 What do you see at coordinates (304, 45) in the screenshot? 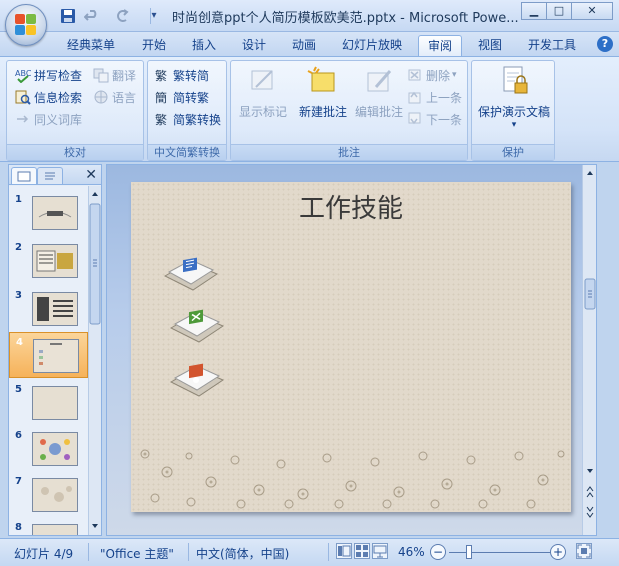
I see `tab-animation: 动画` at bounding box center [304, 45].